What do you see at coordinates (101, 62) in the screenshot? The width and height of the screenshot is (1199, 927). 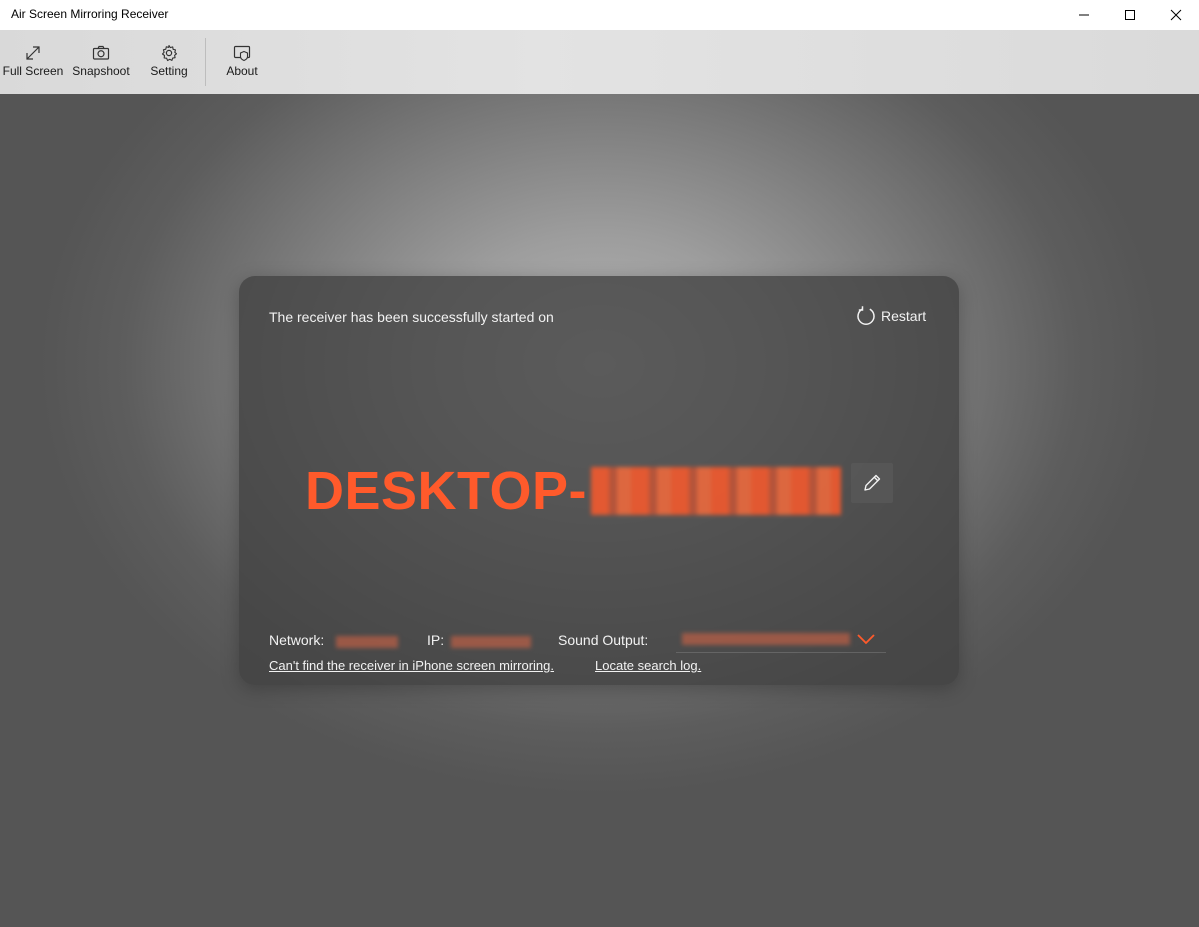 I see `snapshoot-button: Snapshoot` at bounding box center [101, 62].